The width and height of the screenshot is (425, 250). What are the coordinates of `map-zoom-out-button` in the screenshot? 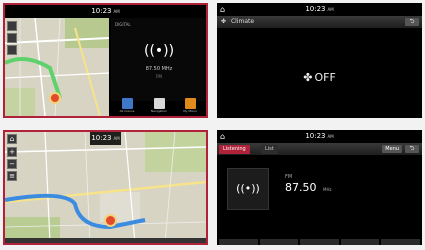 It's located at (12, 38).